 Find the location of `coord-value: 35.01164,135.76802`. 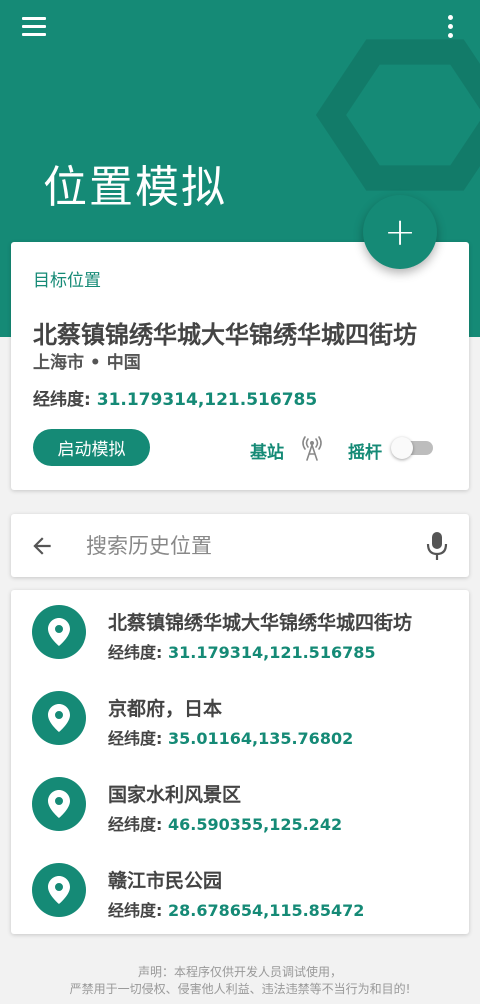

coord-value: 35.01164,135.76802 is located at coordinates (260, 738).